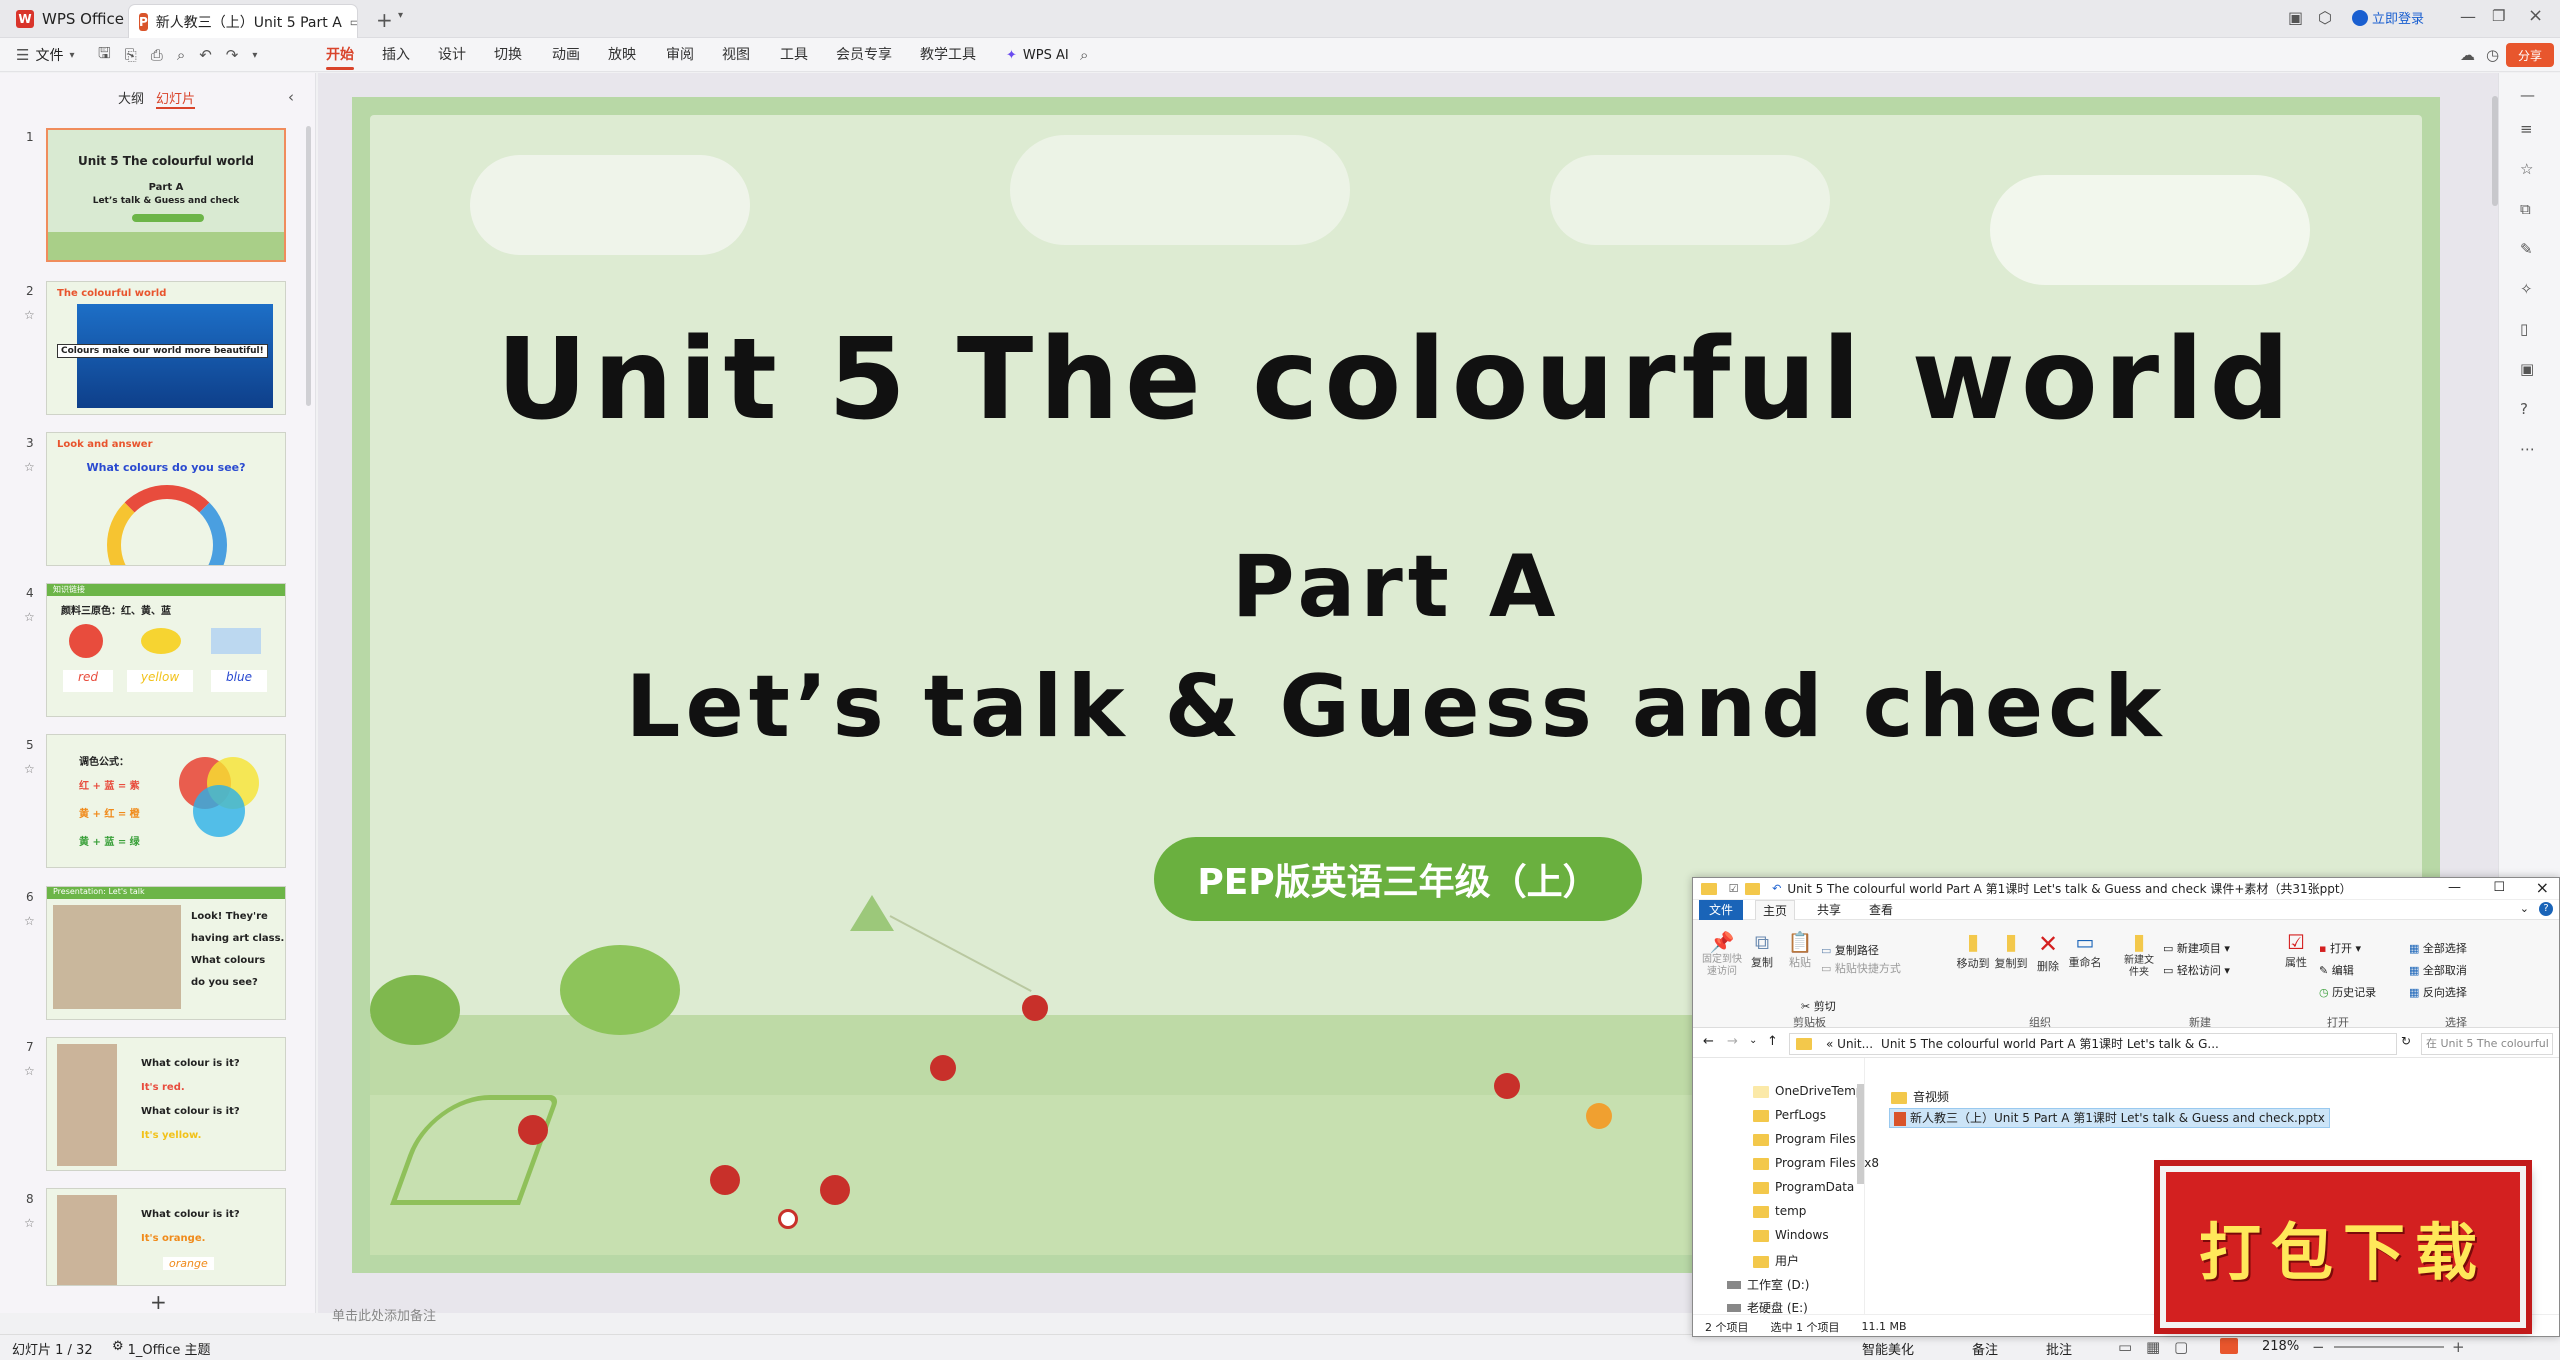 Image resolution: width=2560 pixels, height=1360 pixels. What do you see at coordinates (2347, 992) in the screenshot?
I see `history-button: ◷ 历史记录` at bounding box center [2347, 992].